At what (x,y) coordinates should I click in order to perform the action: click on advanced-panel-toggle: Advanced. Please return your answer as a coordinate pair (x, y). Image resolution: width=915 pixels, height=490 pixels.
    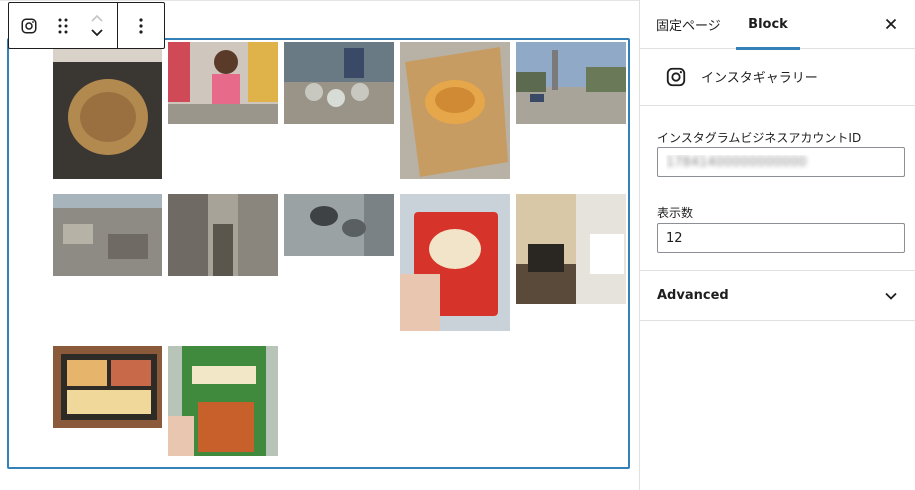
    Looking at the image, I should click on (777, 296).